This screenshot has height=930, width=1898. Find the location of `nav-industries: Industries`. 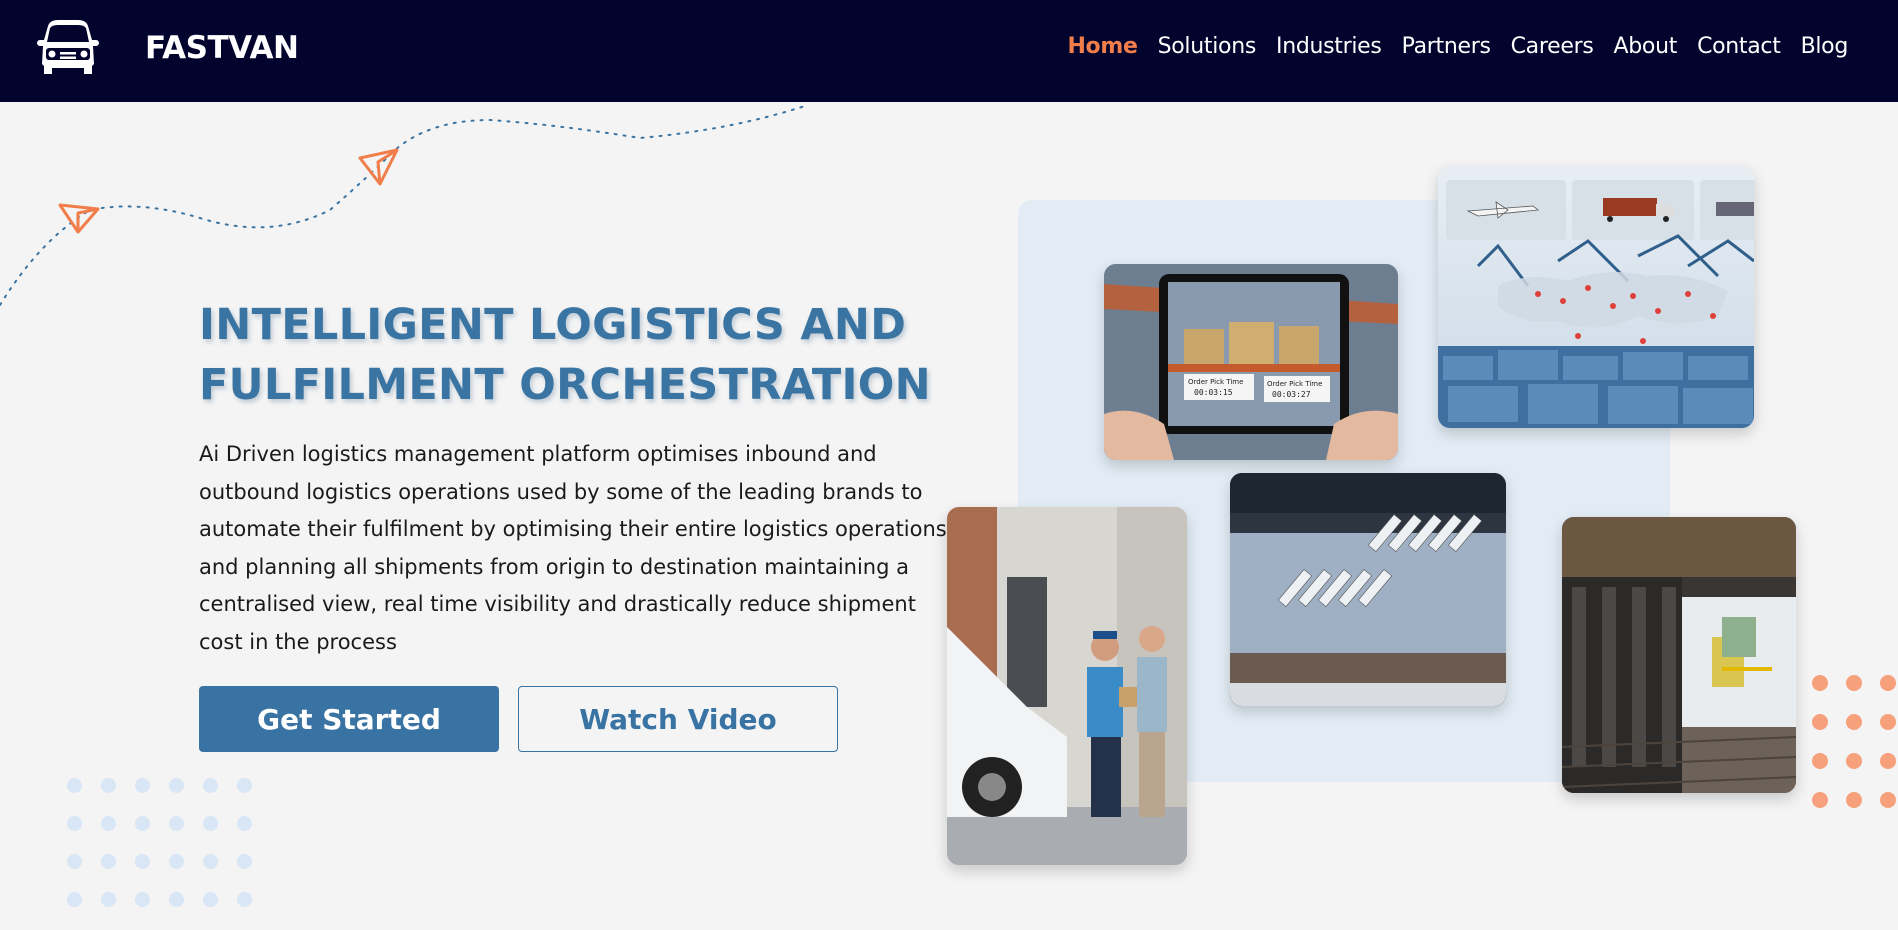

nav-industries: Industries is located at coordinates (1329, 46).